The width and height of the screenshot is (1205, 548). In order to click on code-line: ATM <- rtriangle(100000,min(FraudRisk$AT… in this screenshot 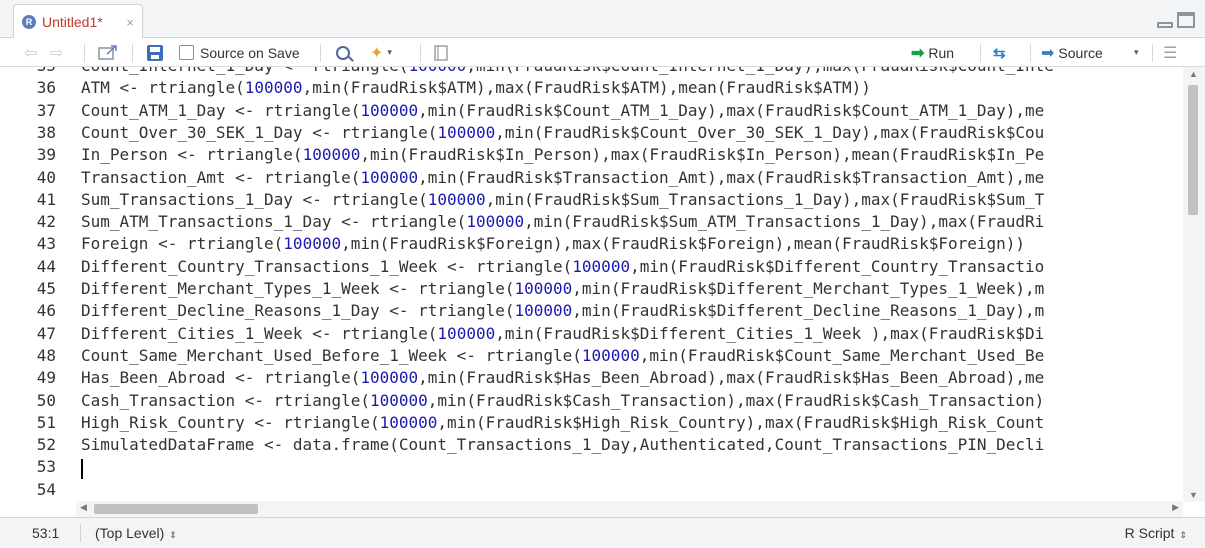, I will do `click(476, 87)`.